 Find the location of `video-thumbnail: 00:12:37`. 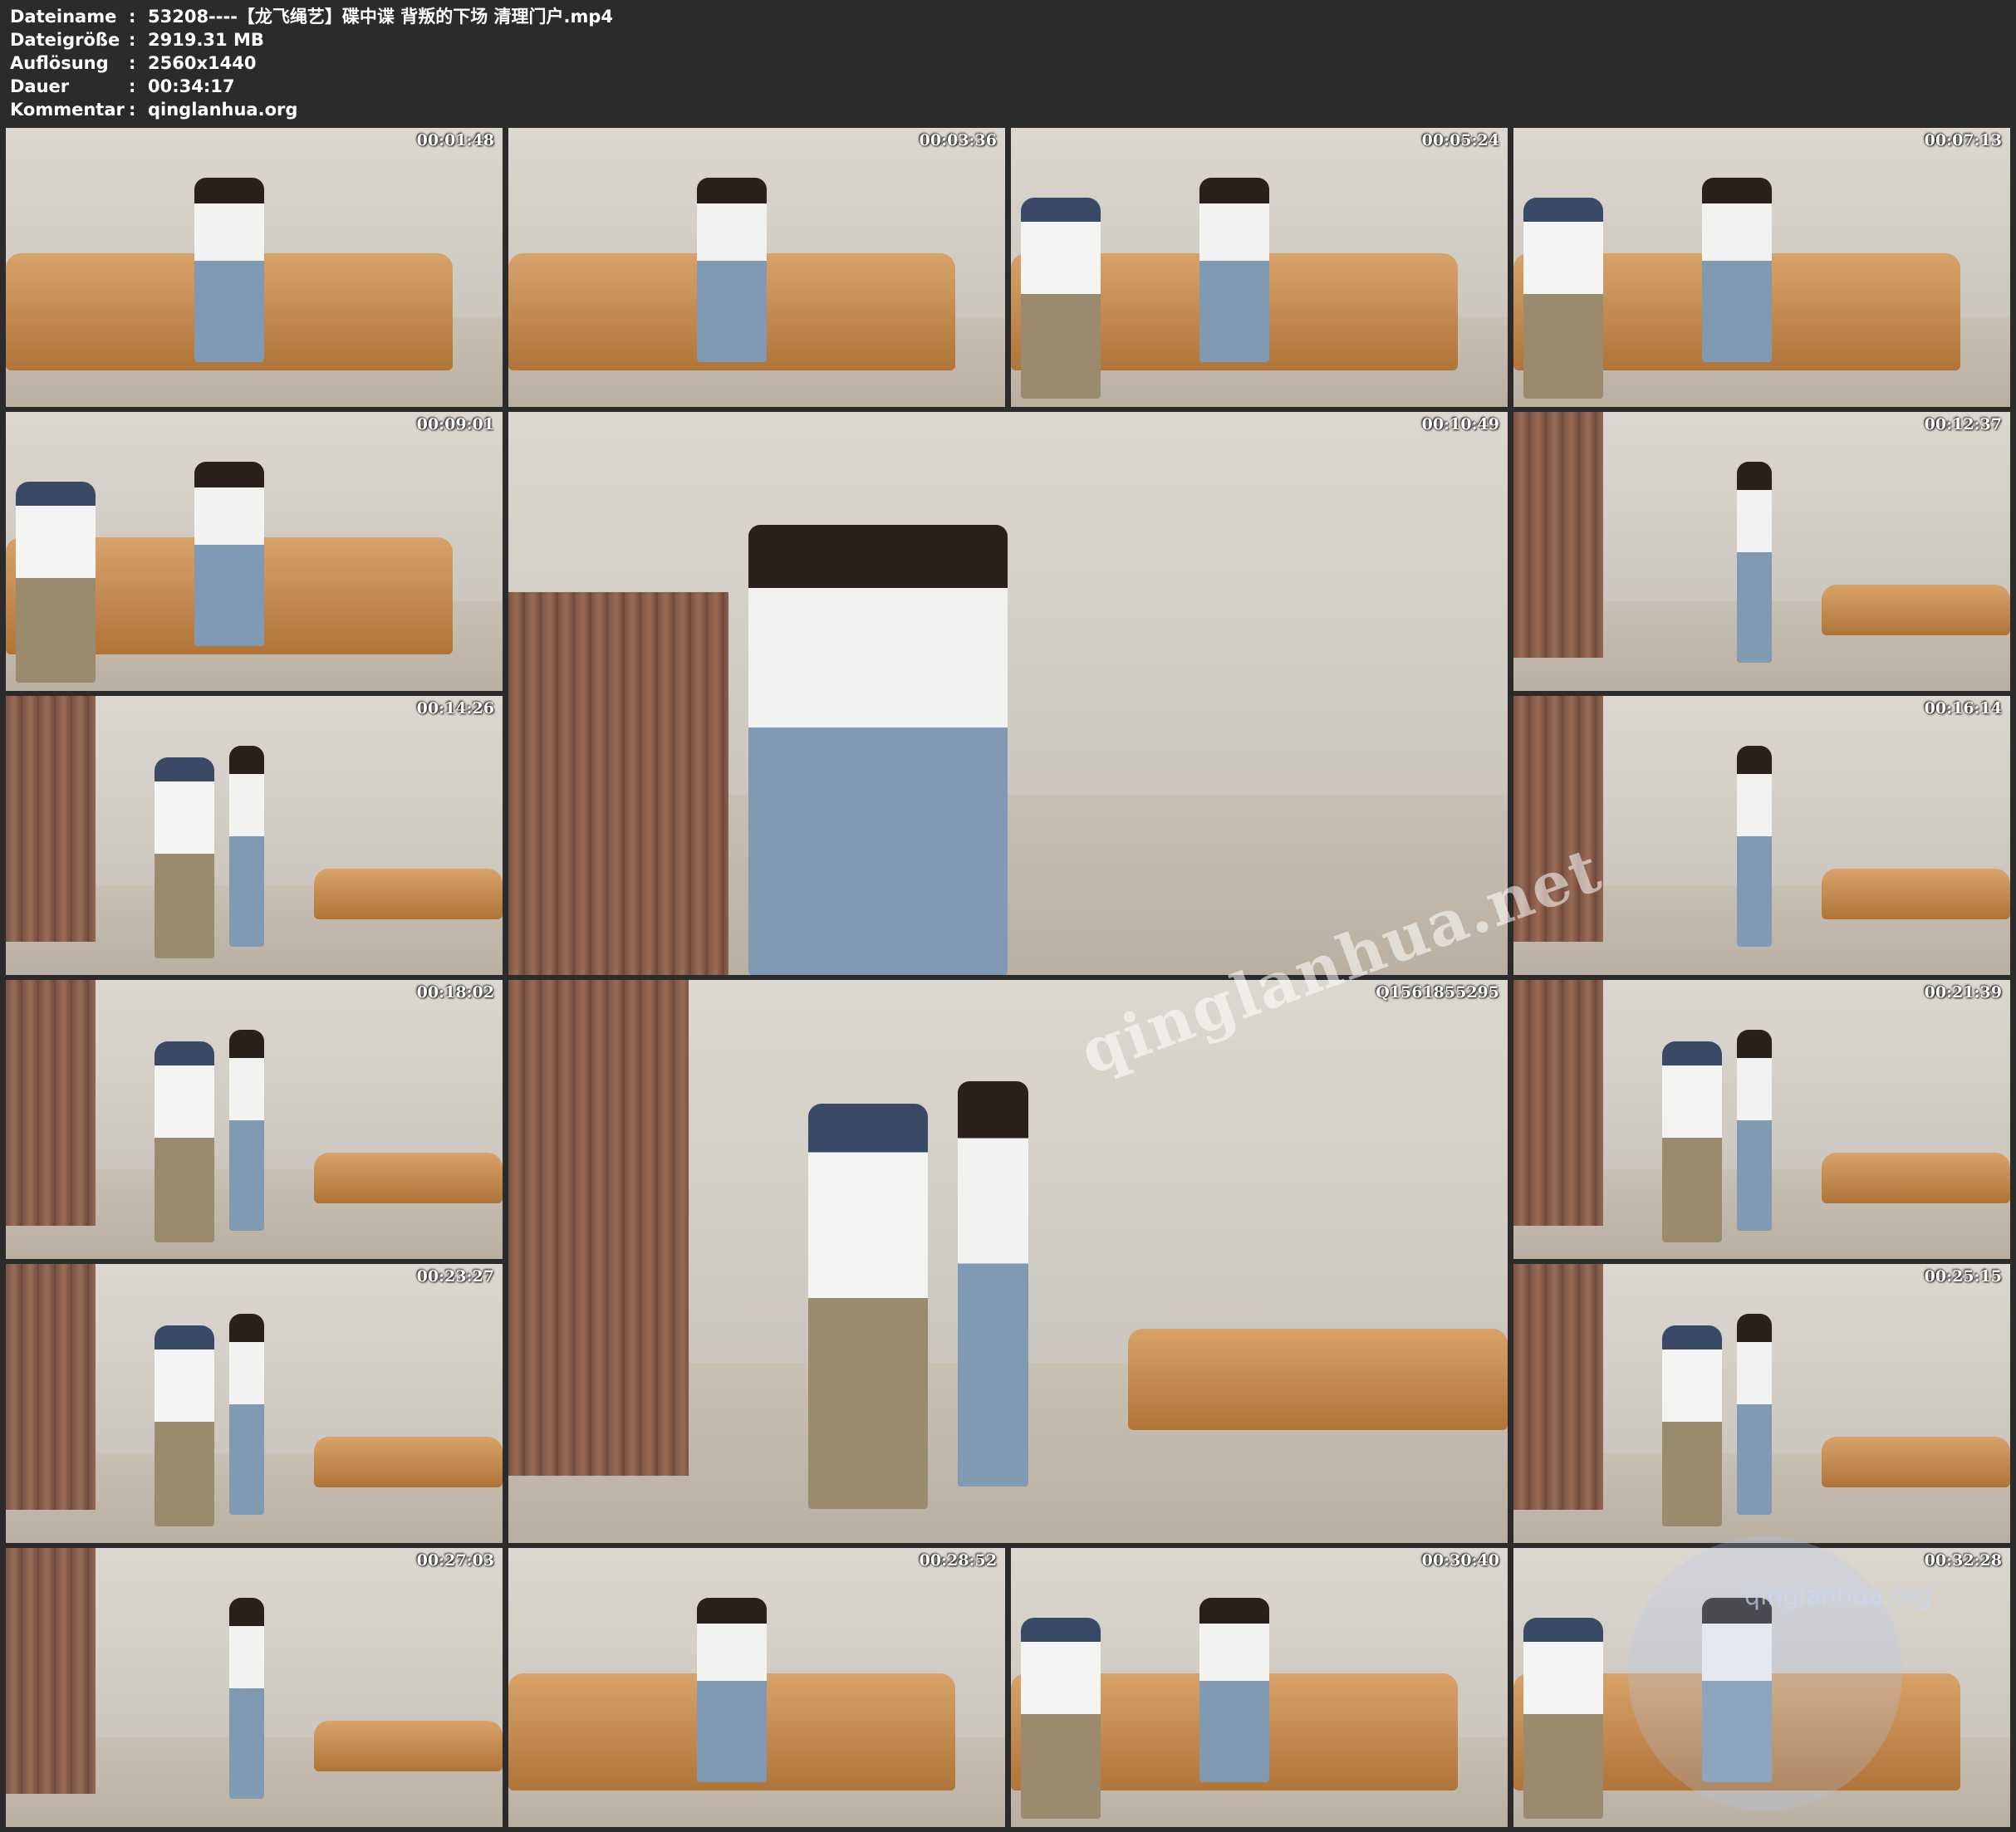

video-thumbnail: 00:12:37 is located at coordinates (1761, 551).